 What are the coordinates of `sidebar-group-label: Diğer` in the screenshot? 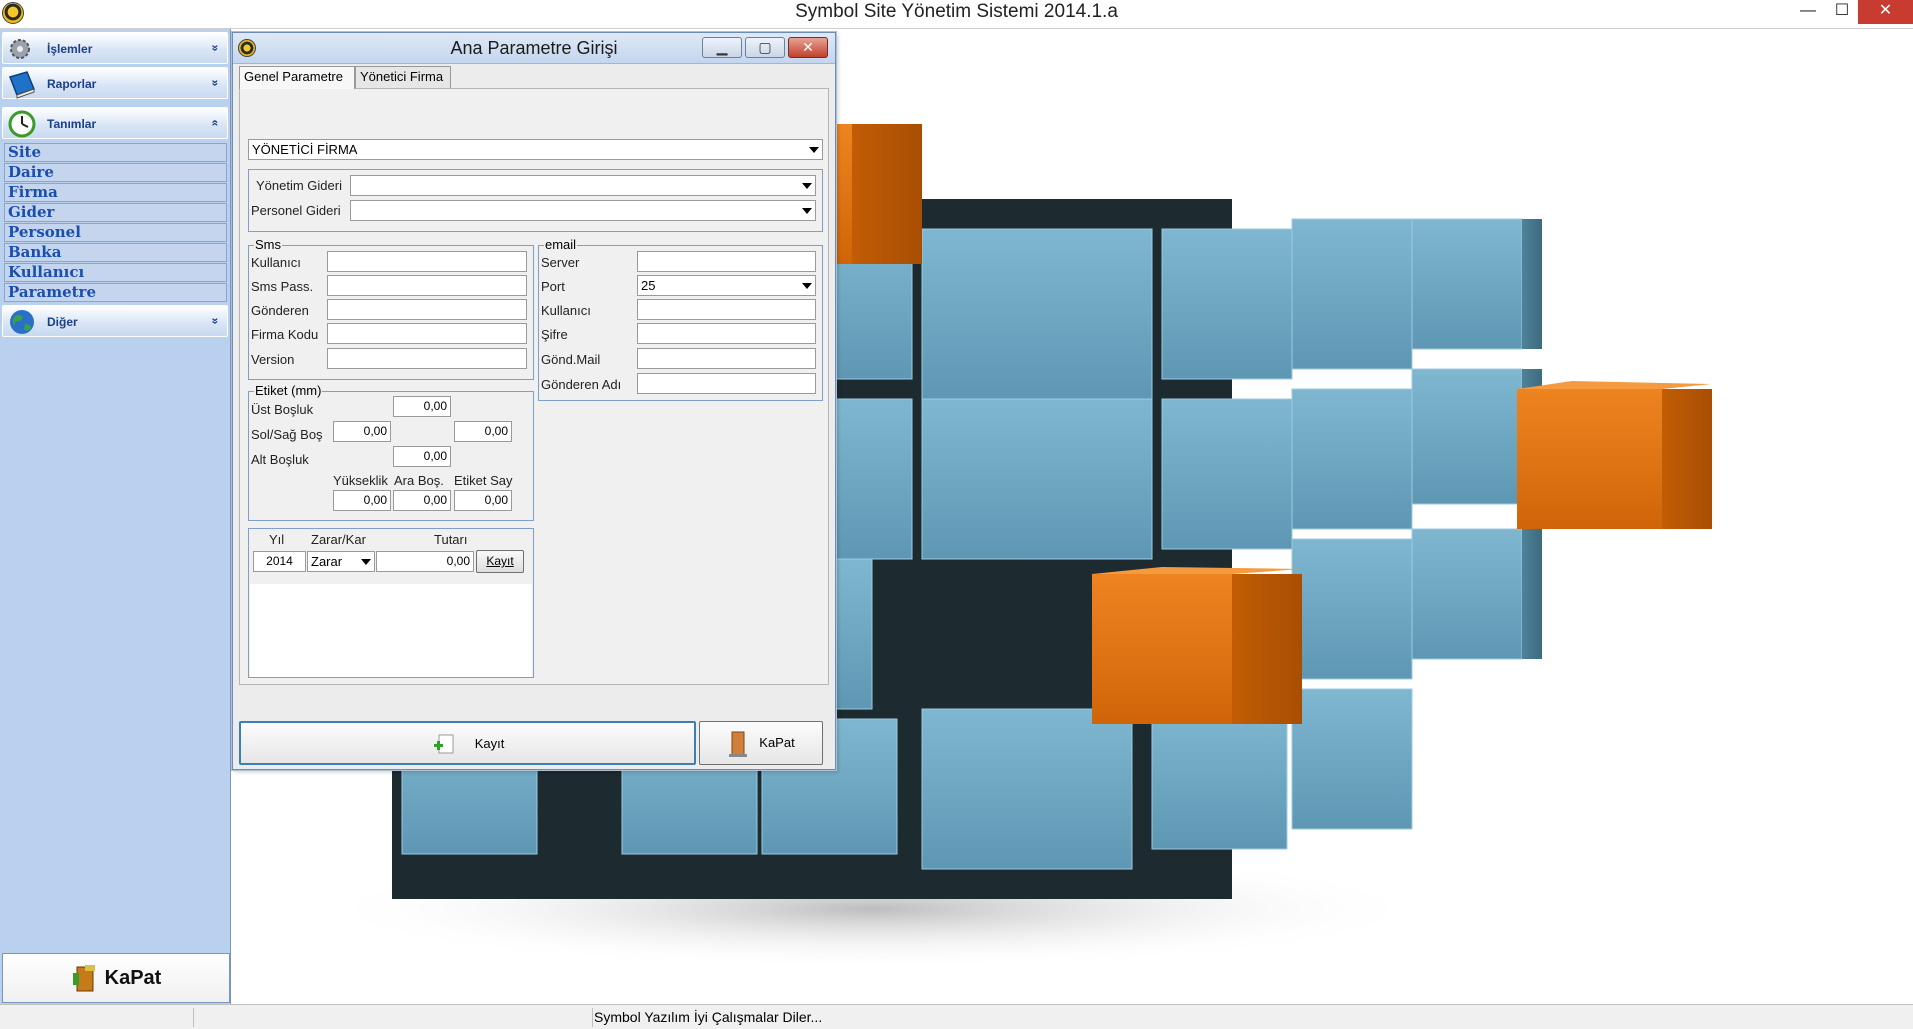 It's located at (62, 322).